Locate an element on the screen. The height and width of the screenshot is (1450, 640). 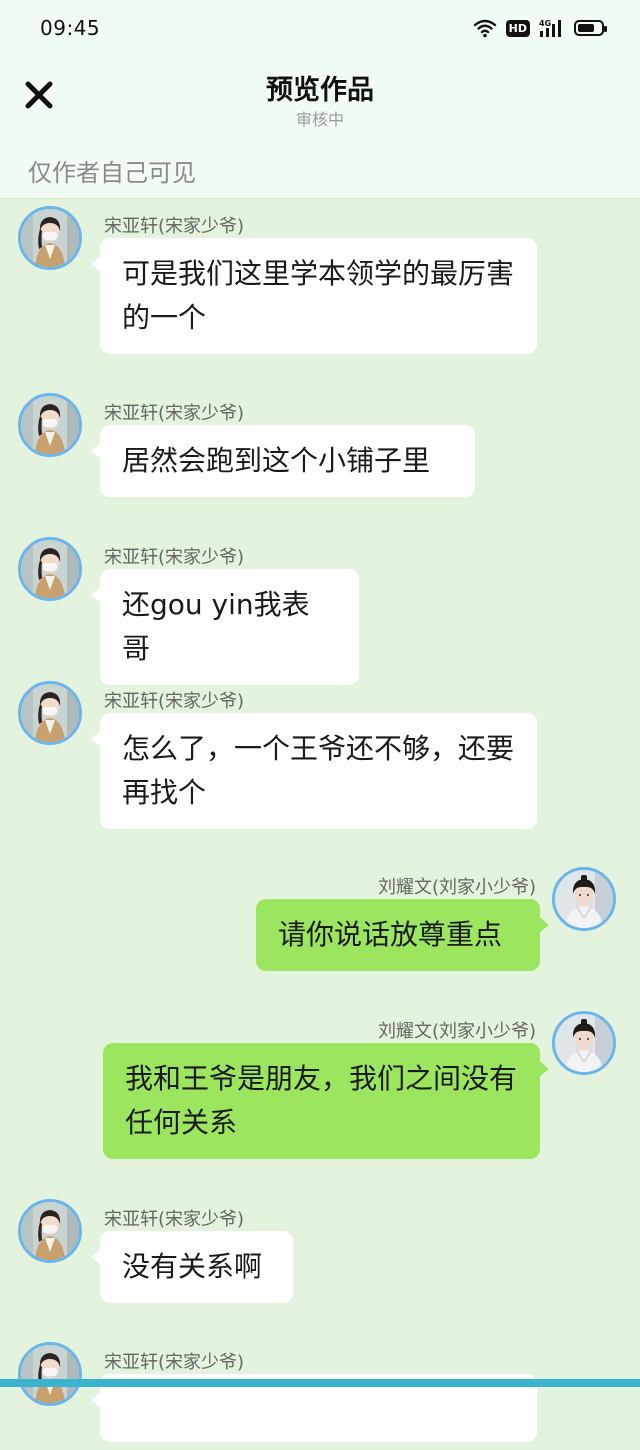
status-icons: HD 4G is located at coordinates (540, 28).